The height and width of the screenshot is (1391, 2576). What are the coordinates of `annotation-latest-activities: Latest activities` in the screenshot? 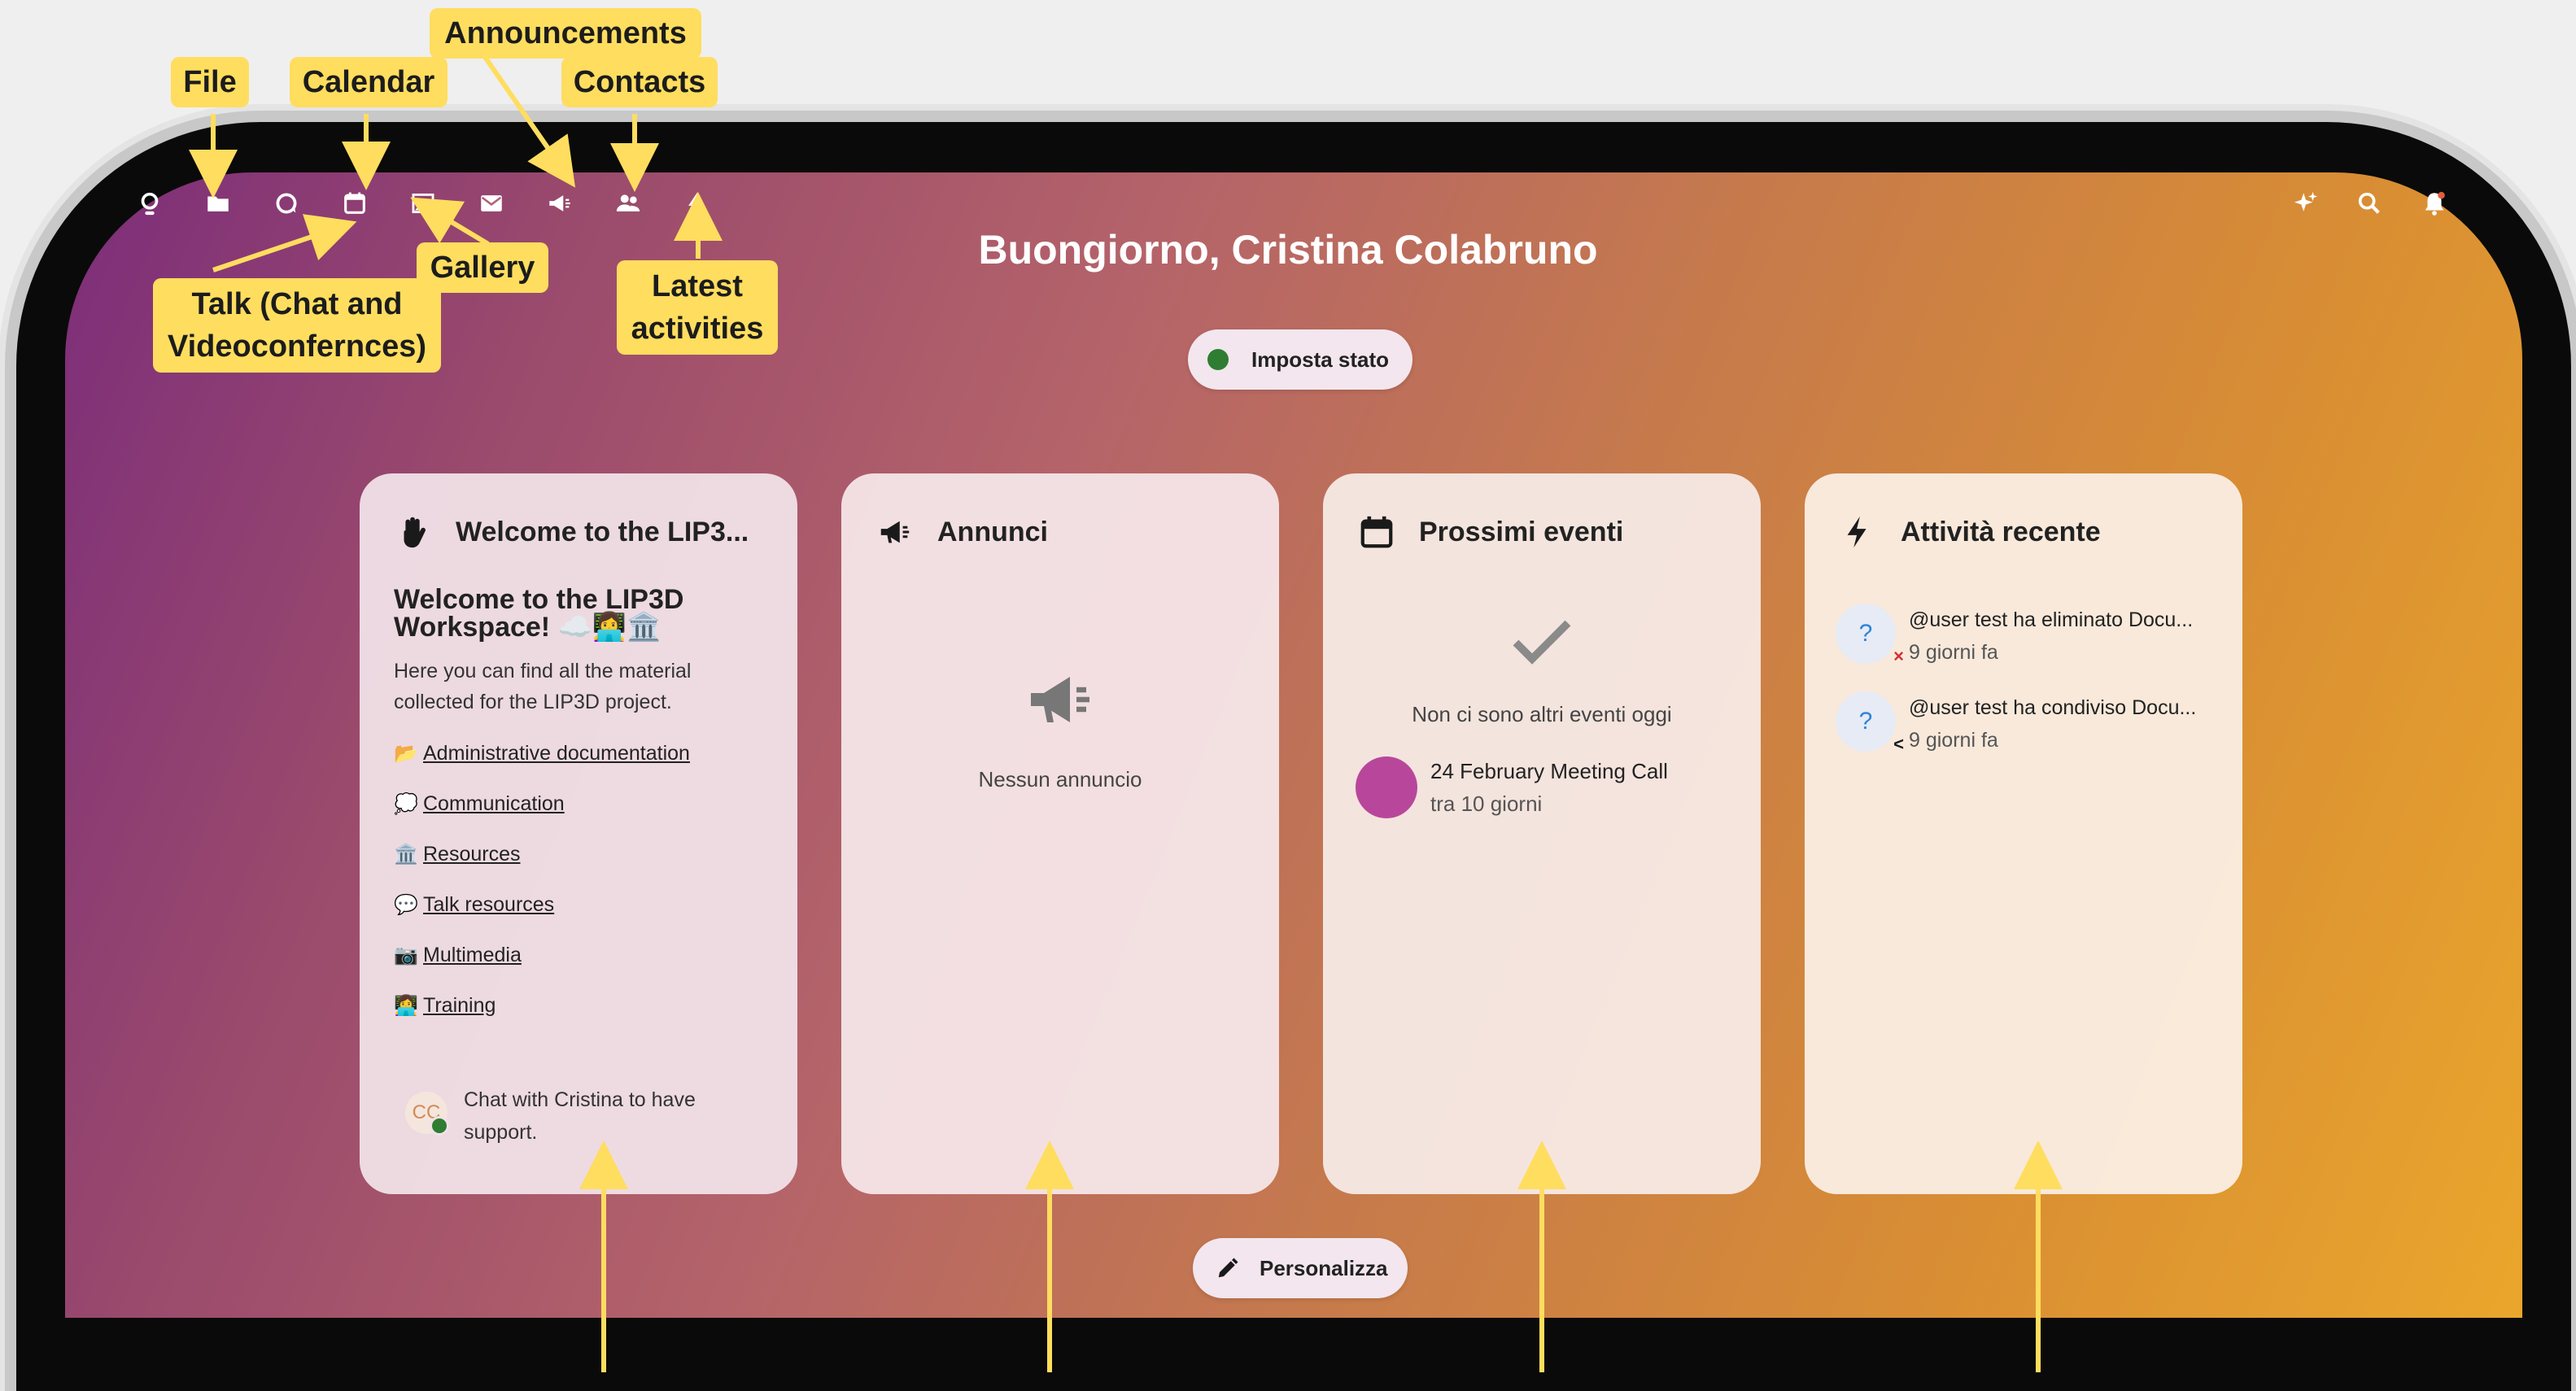 It's located at (697, 307).